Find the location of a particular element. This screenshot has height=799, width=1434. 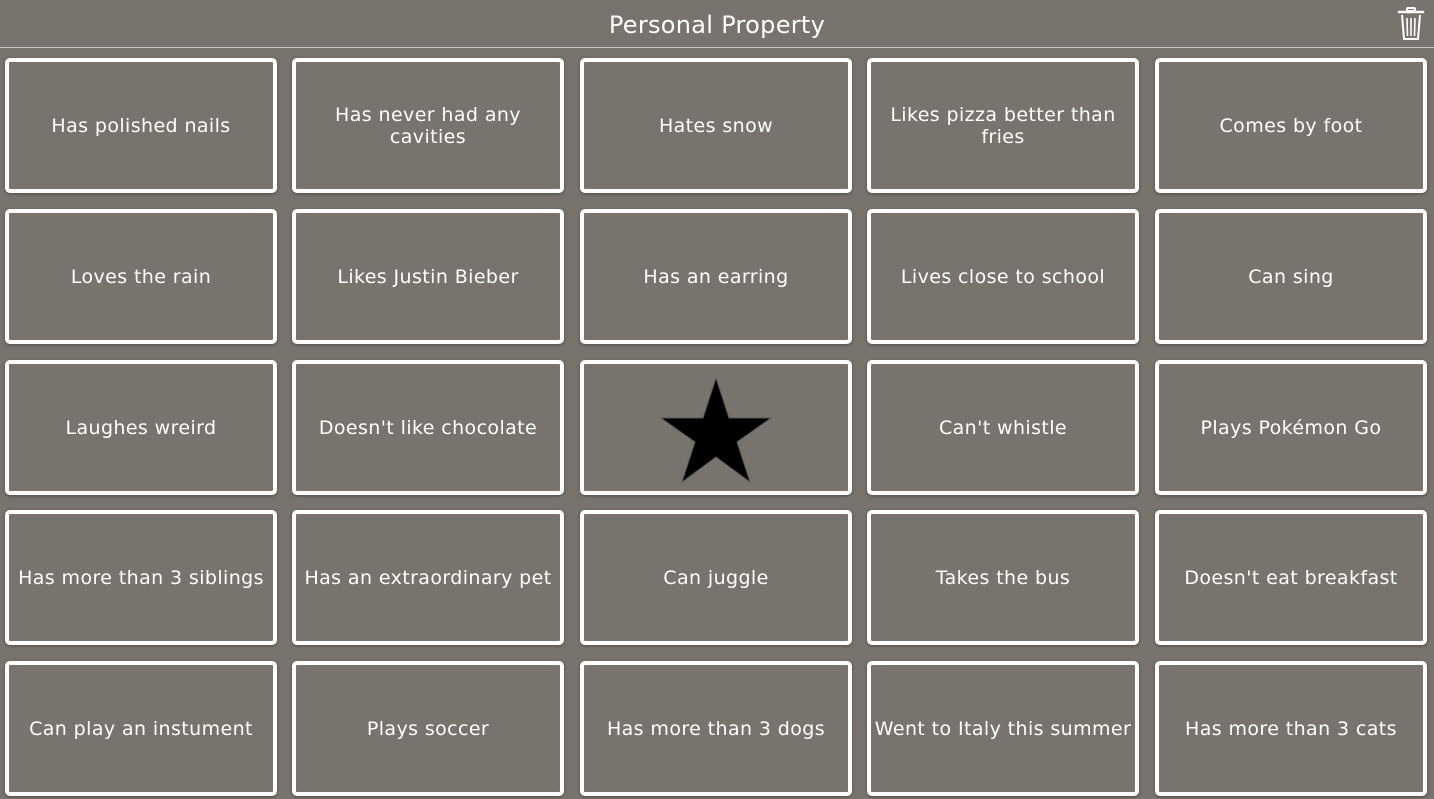

bingo-cell: Doesn't eat breakfast is located at coordinates (1291, 577).